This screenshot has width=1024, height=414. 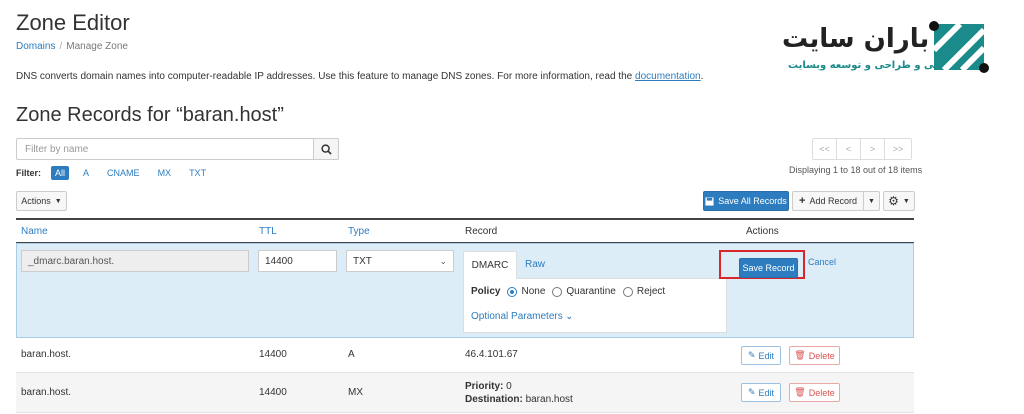 I want to click on intro-end: ., so click(x=702, y=76).